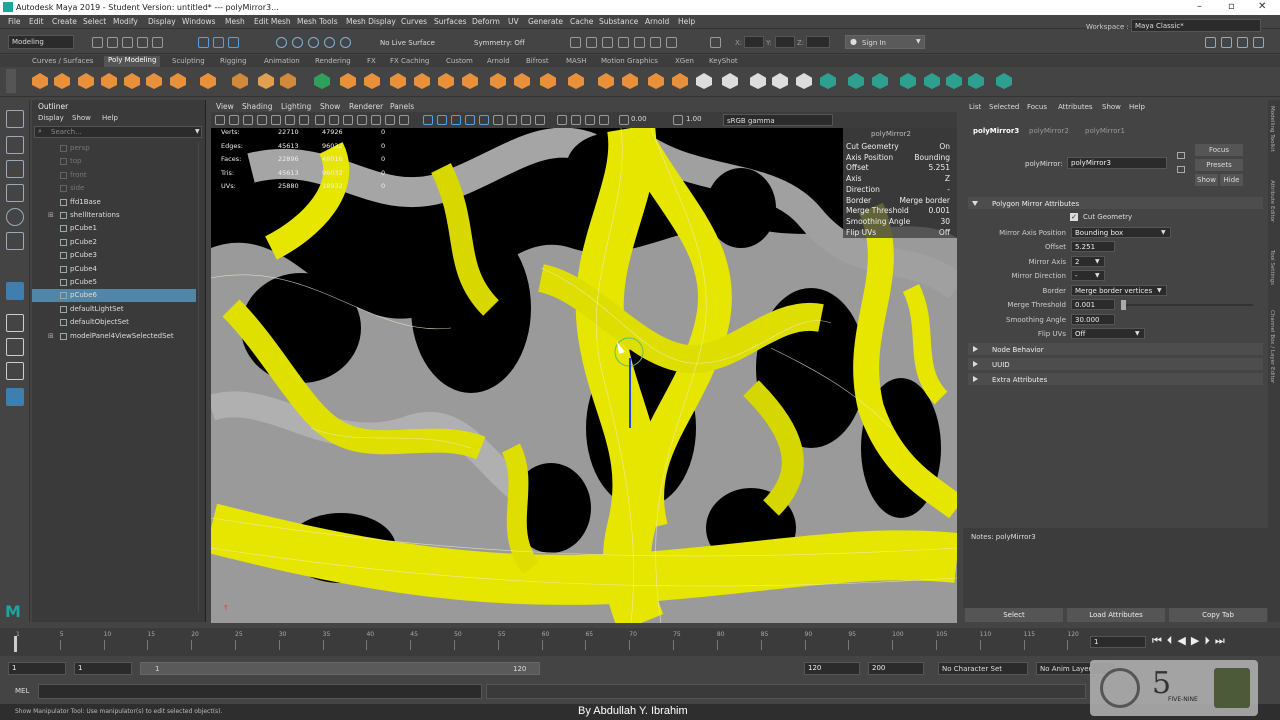 The width and height of the screenshot is (1280, 720). Describe the element at coordinates (114, 188) in the screenshot. I see `outliner-item-side: side` at that location.